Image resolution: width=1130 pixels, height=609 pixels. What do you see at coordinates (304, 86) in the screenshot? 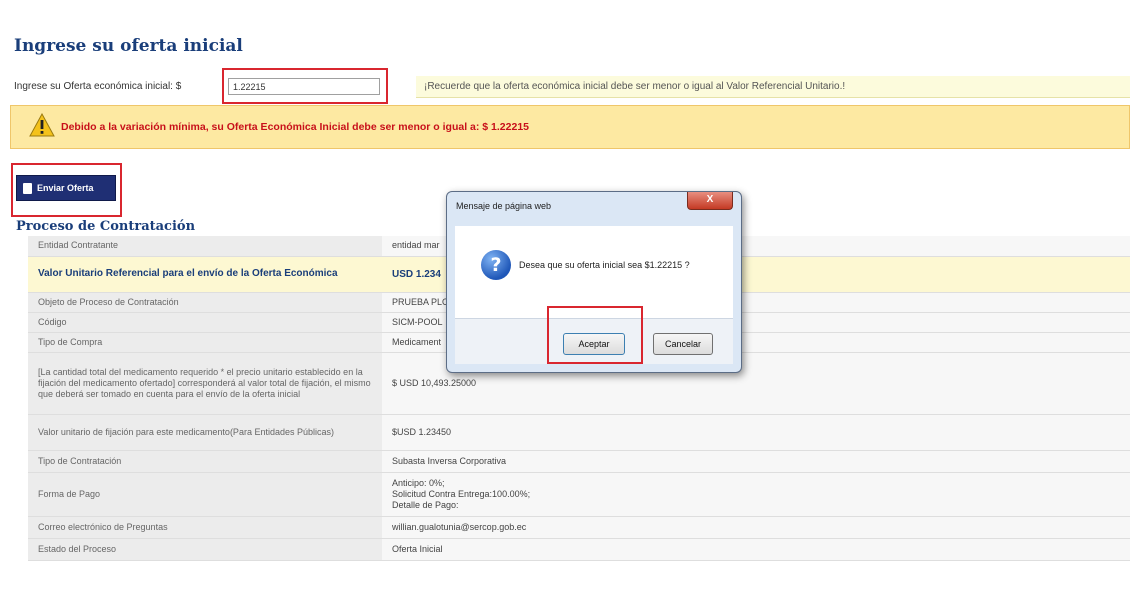
I see `offer-input` at bounding box center [304, 86].